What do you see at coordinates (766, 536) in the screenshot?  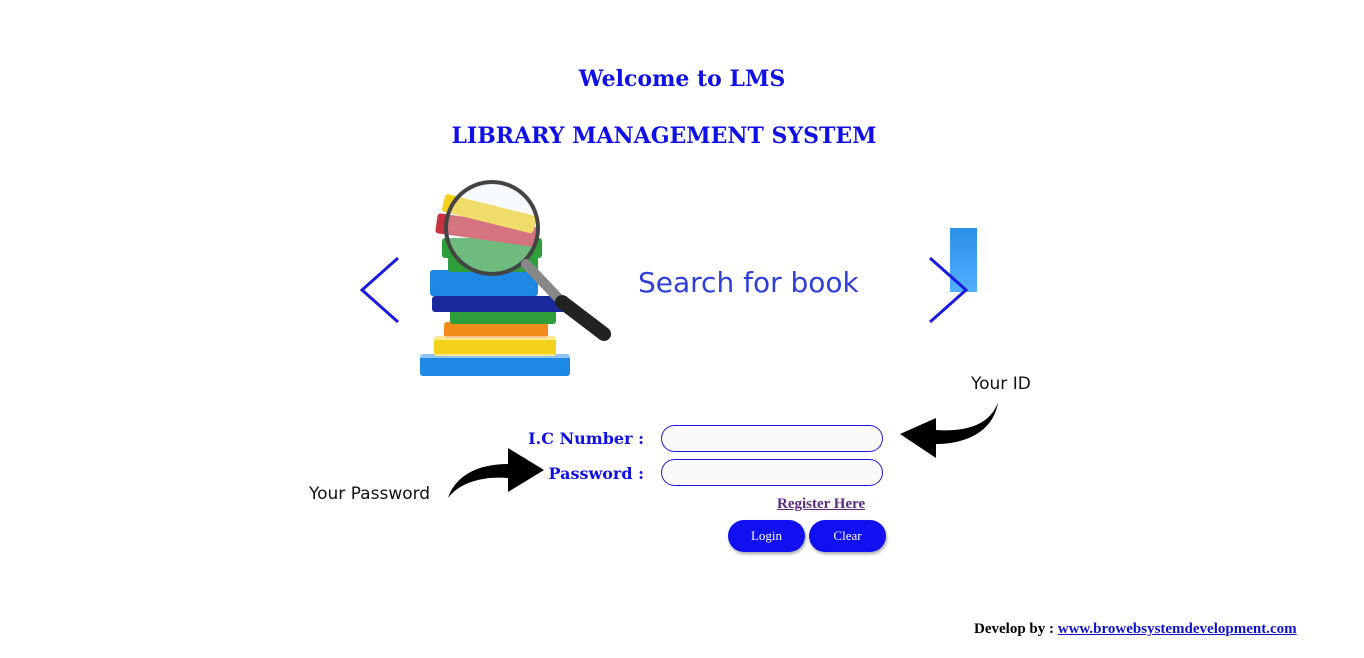 I see `login-button: Login` at bounding box center [766, 536].